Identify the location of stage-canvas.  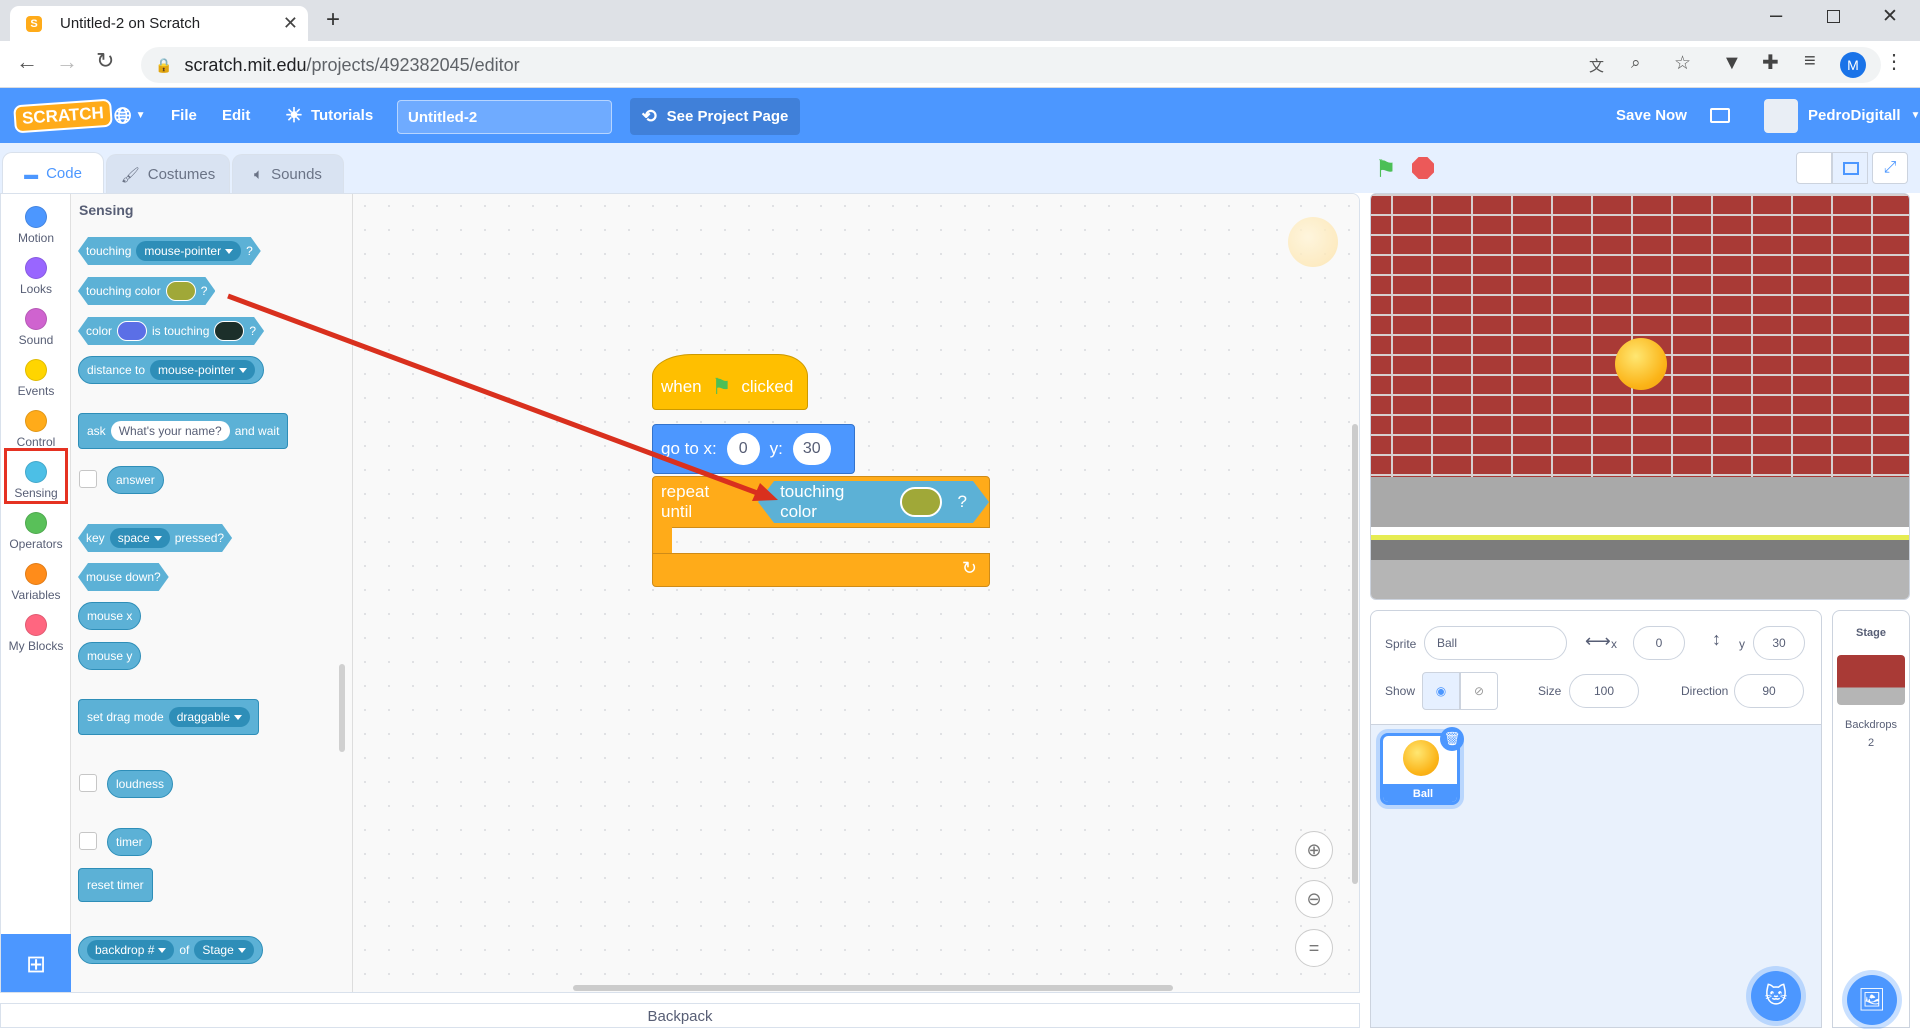
(1640, 396).